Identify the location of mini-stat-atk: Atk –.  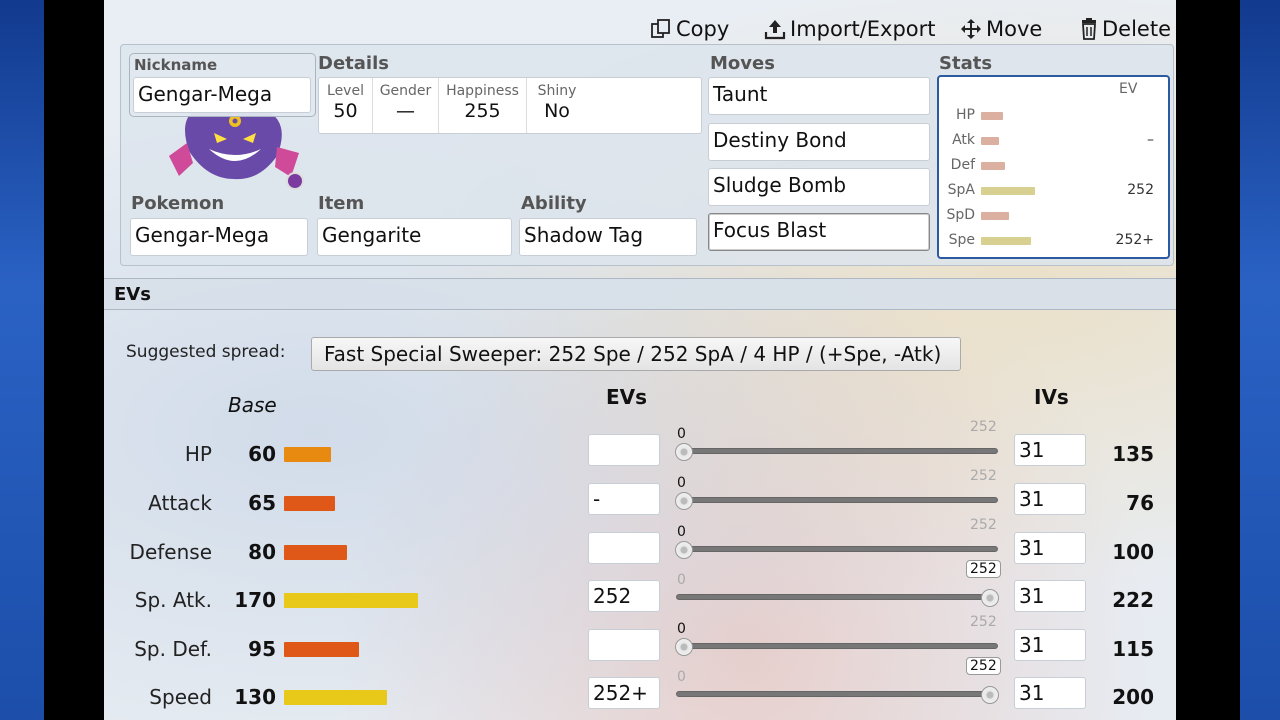
(1054, 140).